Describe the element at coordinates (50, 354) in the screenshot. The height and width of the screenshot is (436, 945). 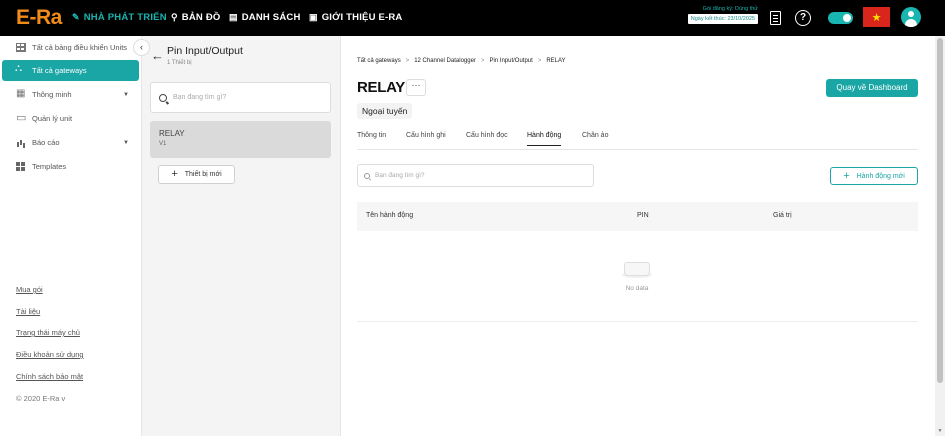
I see `link-terms: Điều khoản sử dụng` at that location.